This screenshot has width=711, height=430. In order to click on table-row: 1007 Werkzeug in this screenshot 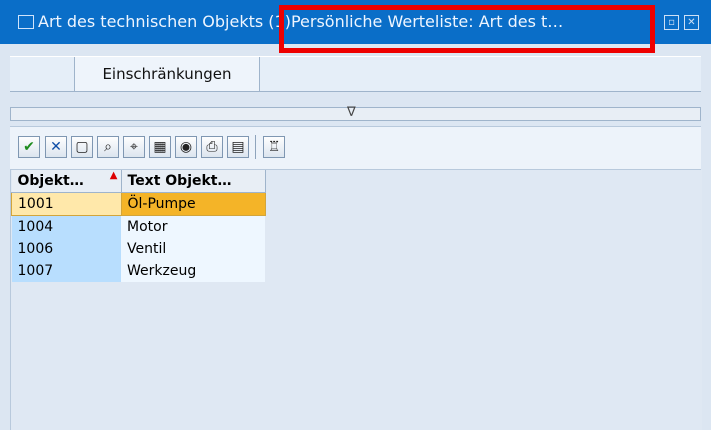, I will do `click(138, 271)`.